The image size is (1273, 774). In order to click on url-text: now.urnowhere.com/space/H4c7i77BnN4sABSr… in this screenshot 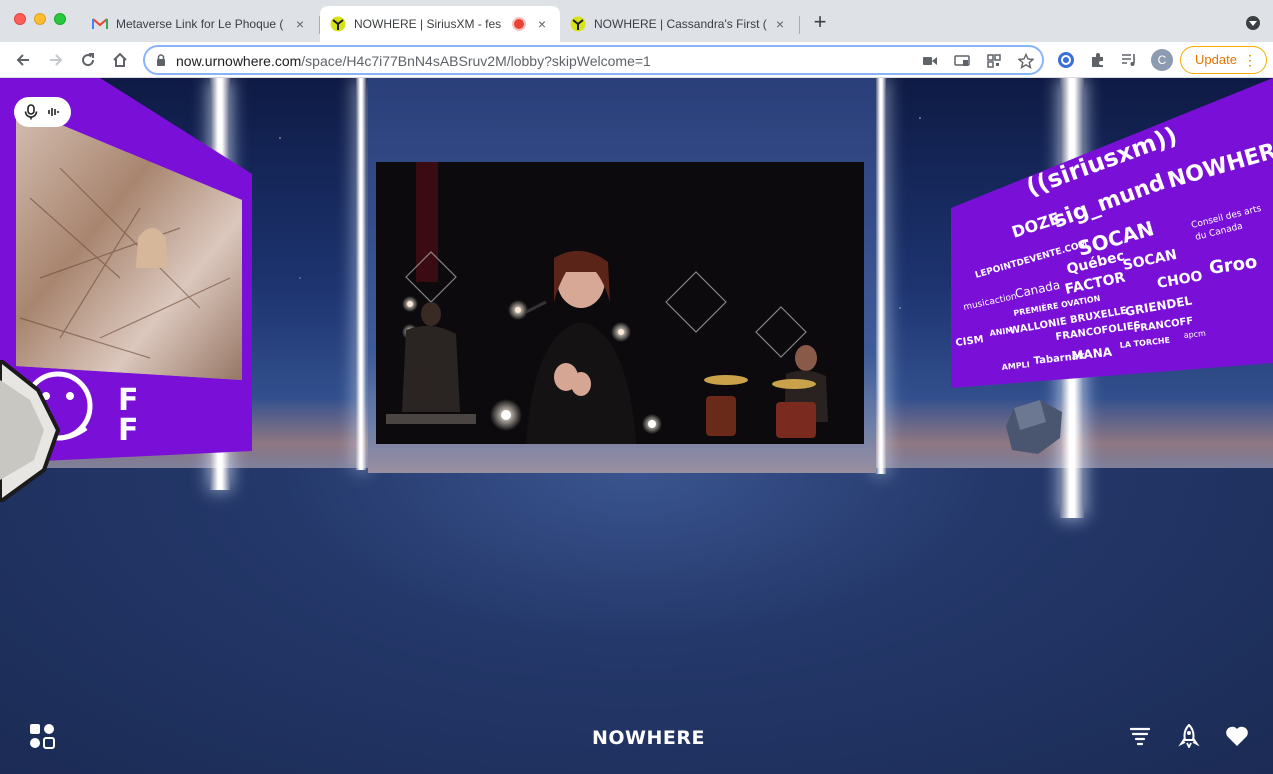, I will do `click(413, 61)`.